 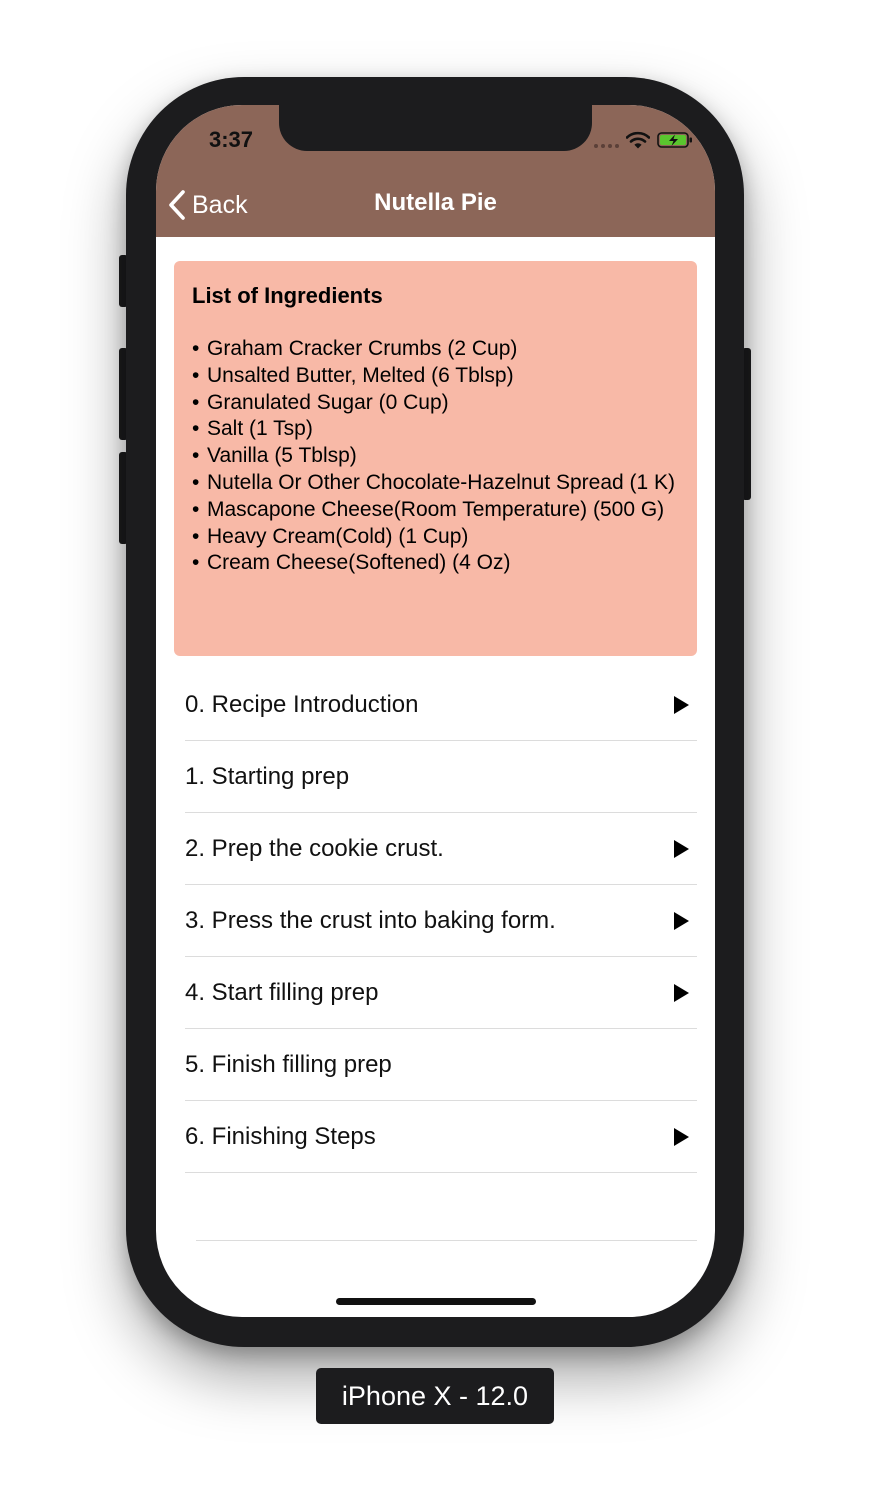 I want to click on ingredient-item: Graham Cracker Crumbs (2 Cup), so click(x=435, y=349).